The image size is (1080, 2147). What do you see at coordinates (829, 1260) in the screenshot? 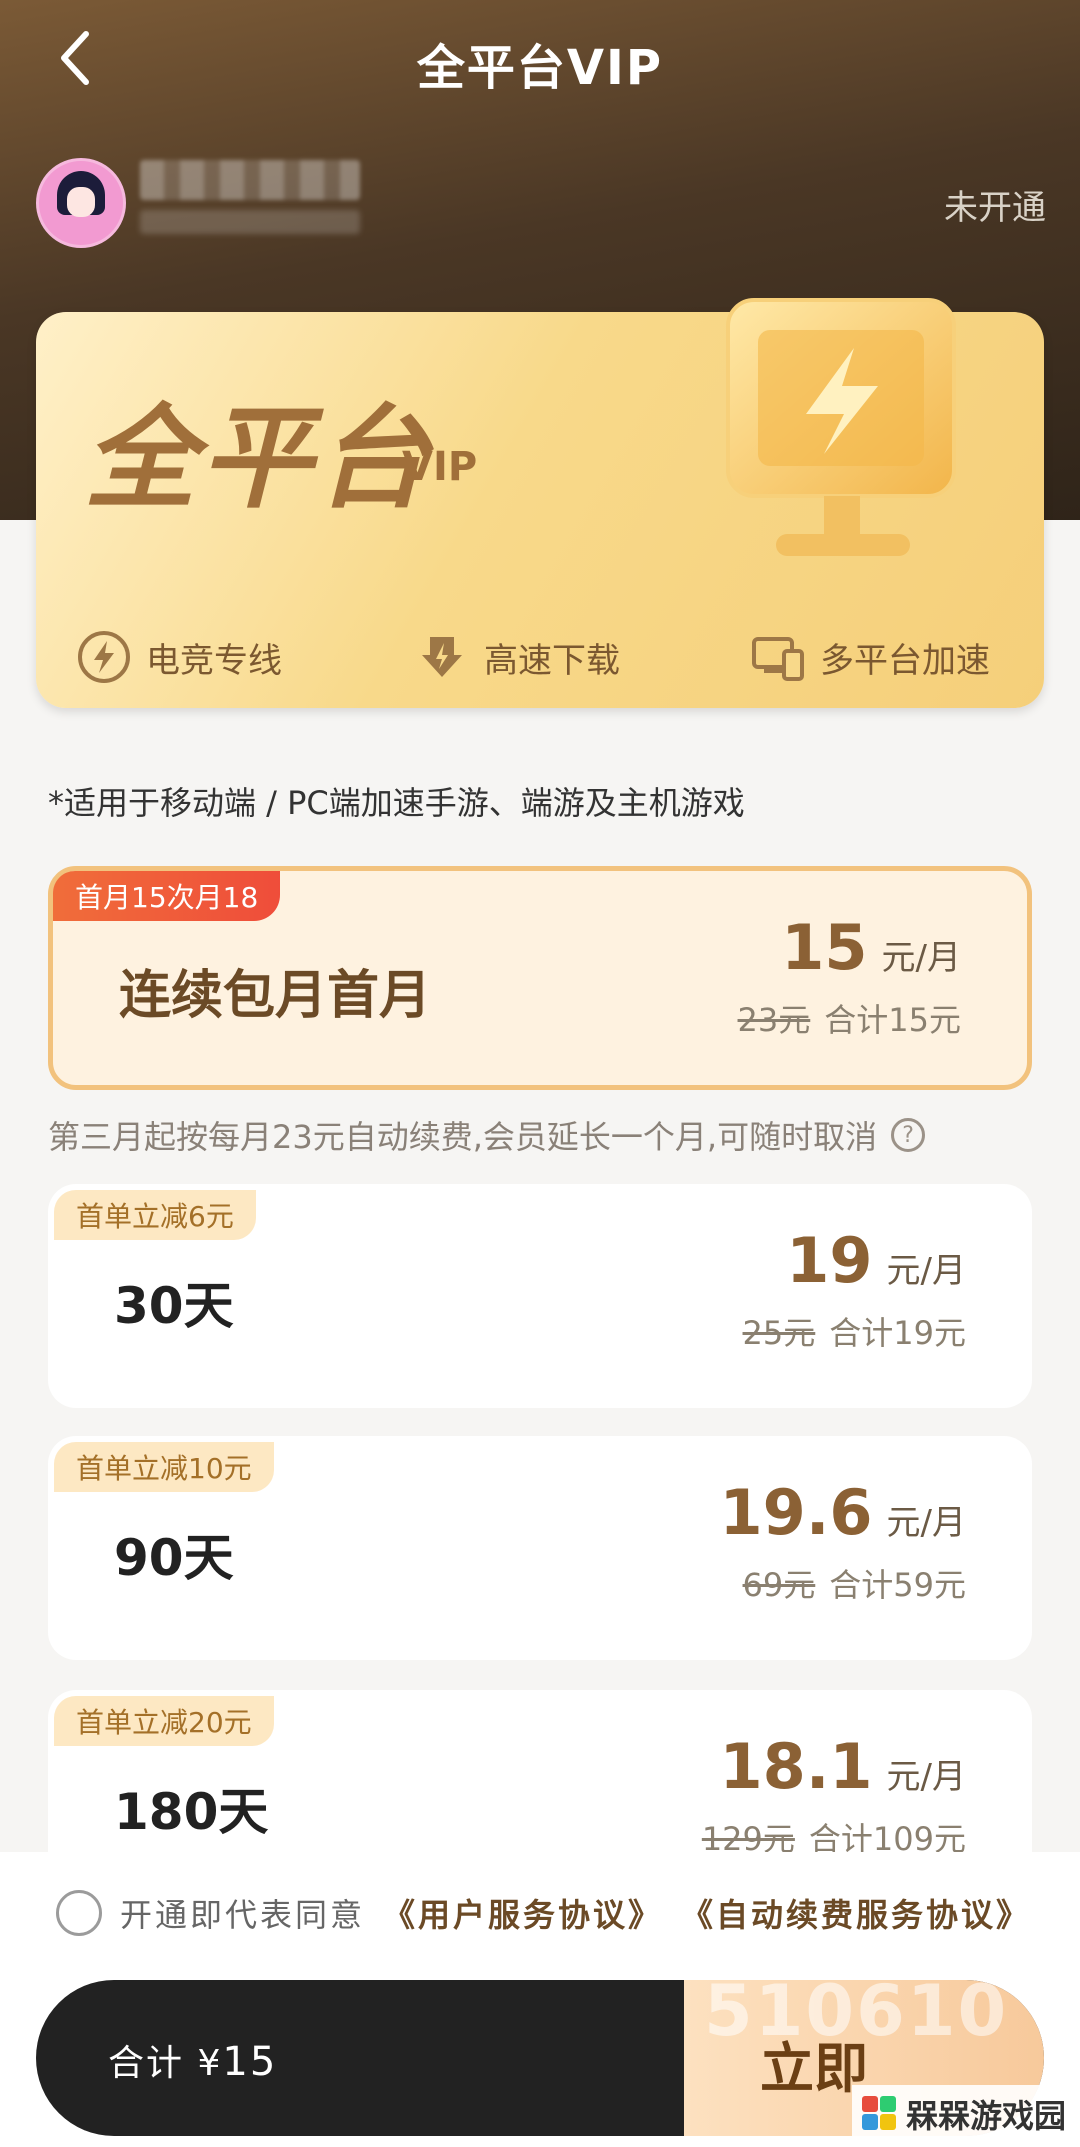
I see `price-value: 19` at bounding box center [829, 1260].